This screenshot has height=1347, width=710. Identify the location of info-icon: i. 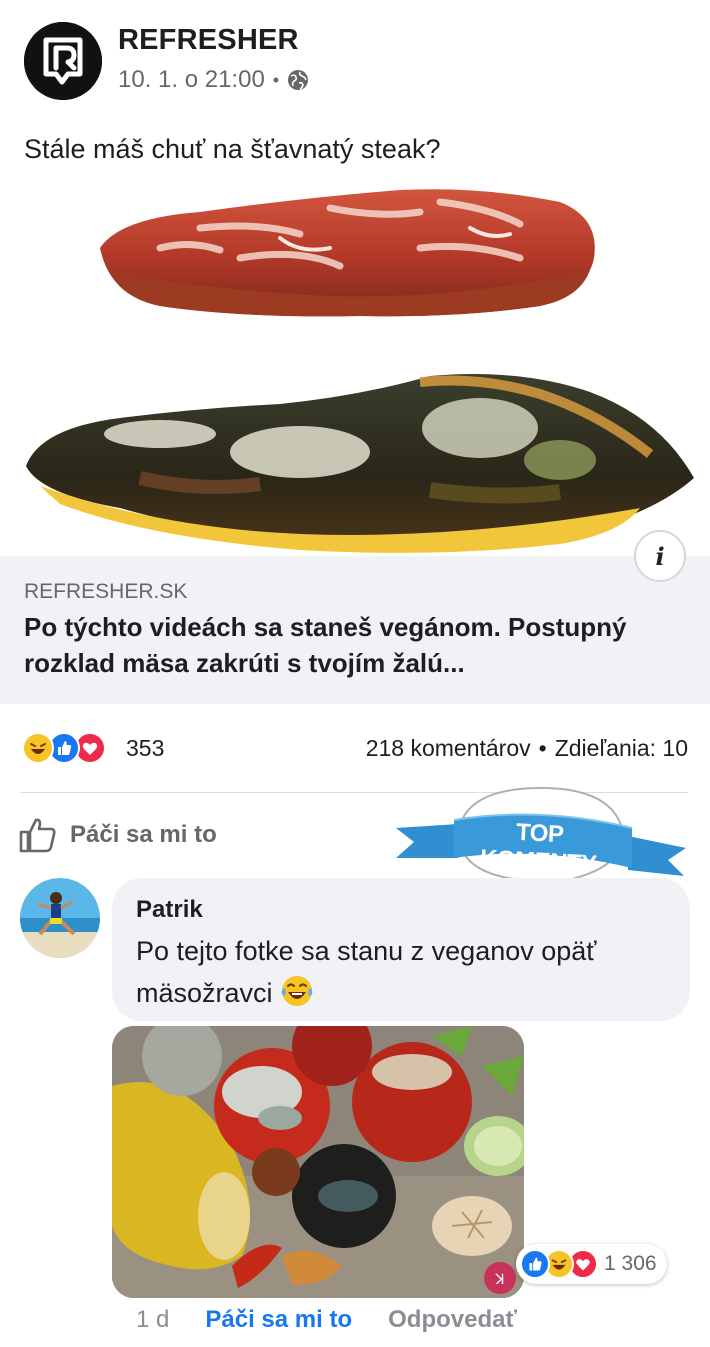
(660, 556).